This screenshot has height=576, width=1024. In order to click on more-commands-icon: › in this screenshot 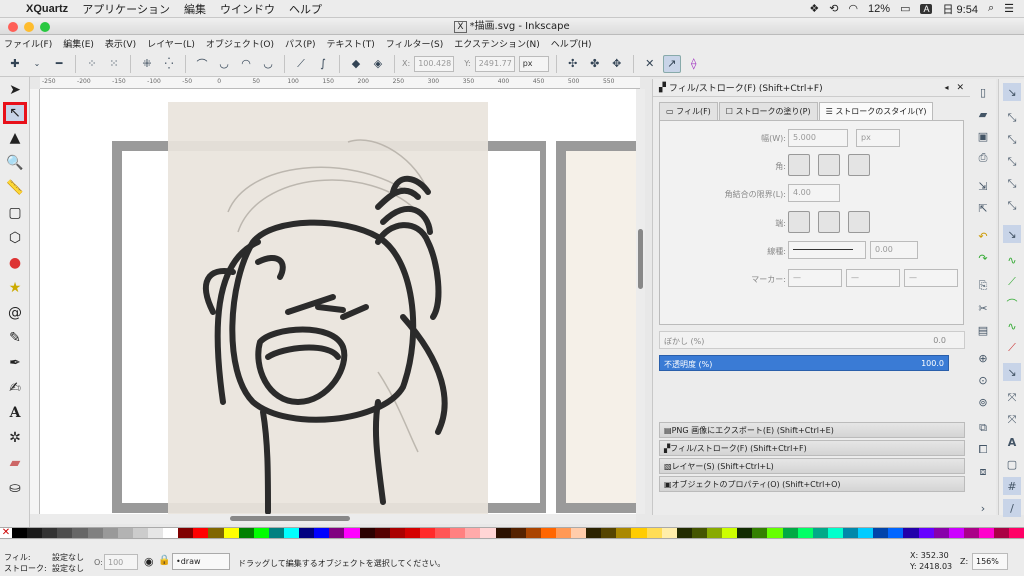, I will do `click(983, 508)`.